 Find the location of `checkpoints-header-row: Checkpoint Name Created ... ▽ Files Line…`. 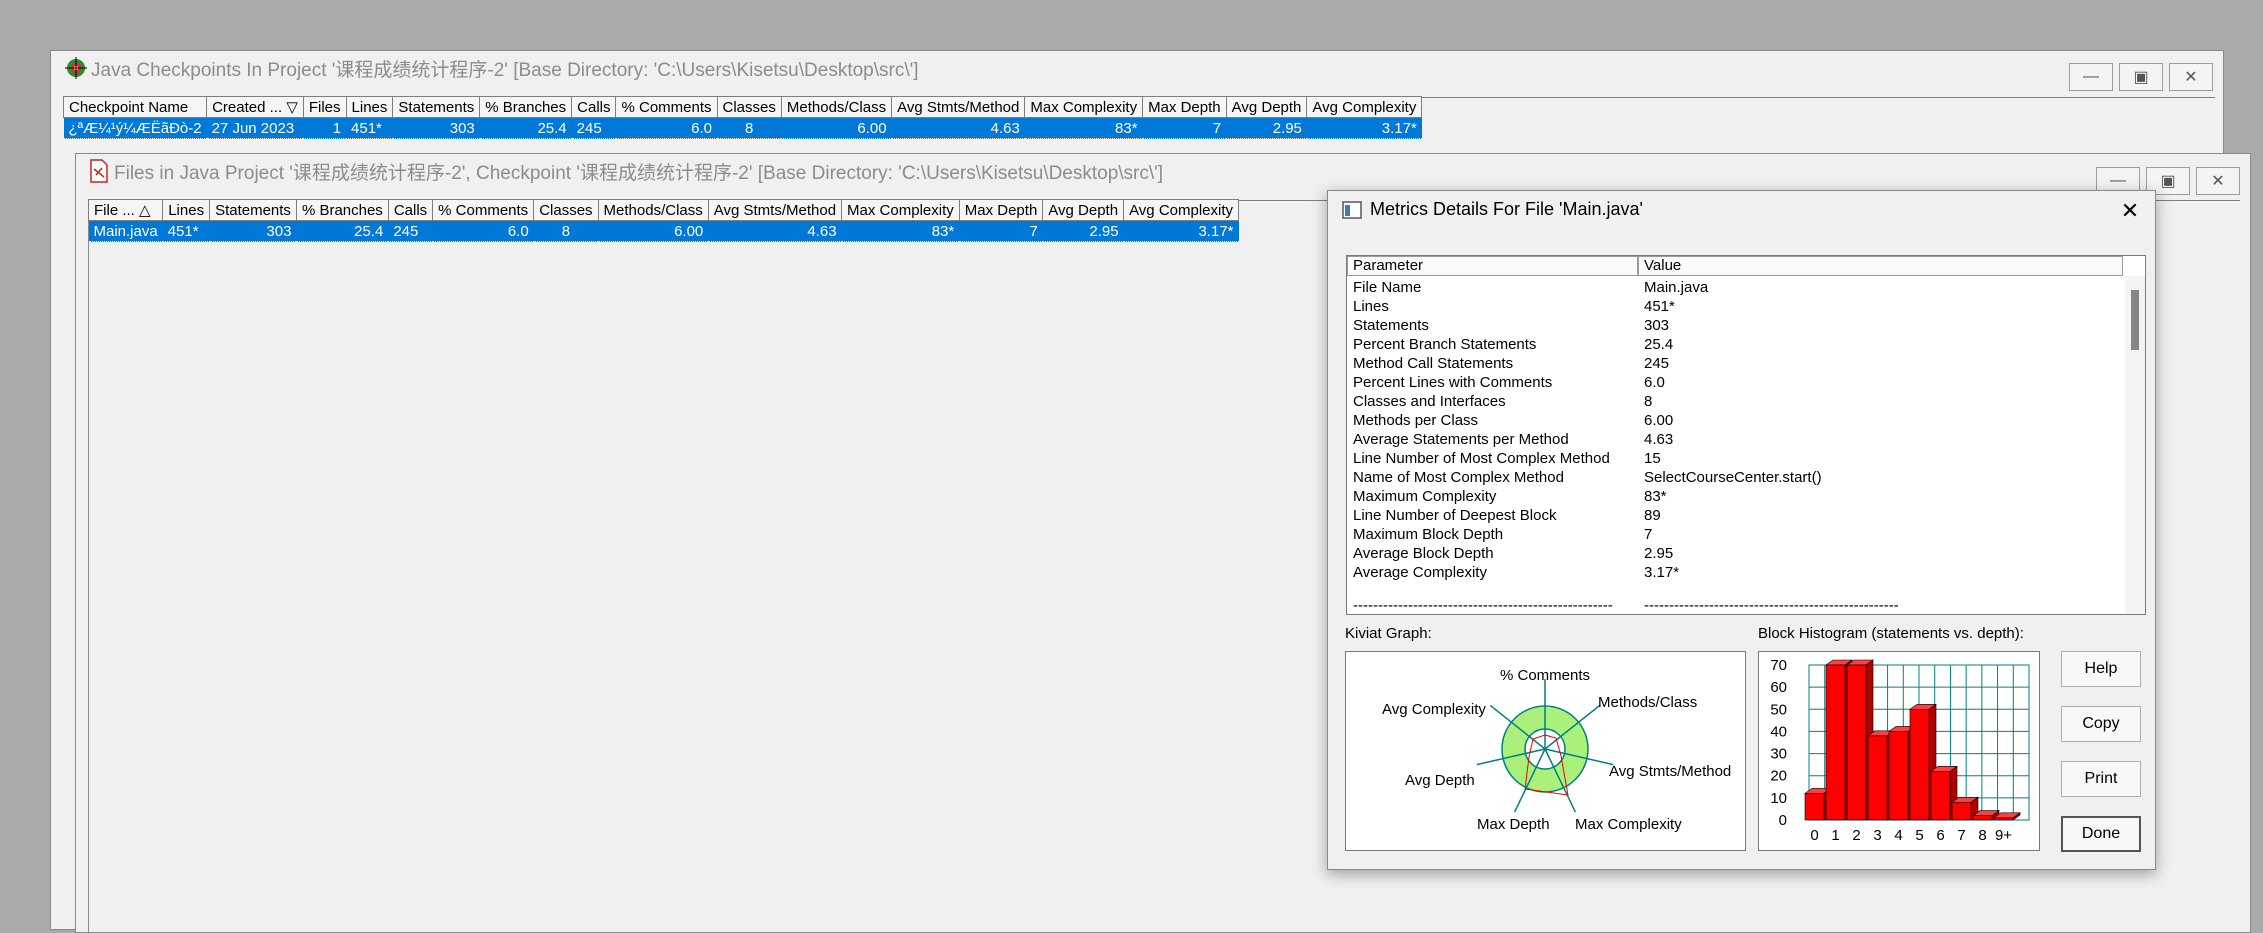

checkpoints-header-row: Checkpoint Name Created ... ▽ Files Line… is located at coordinates (742, 107).